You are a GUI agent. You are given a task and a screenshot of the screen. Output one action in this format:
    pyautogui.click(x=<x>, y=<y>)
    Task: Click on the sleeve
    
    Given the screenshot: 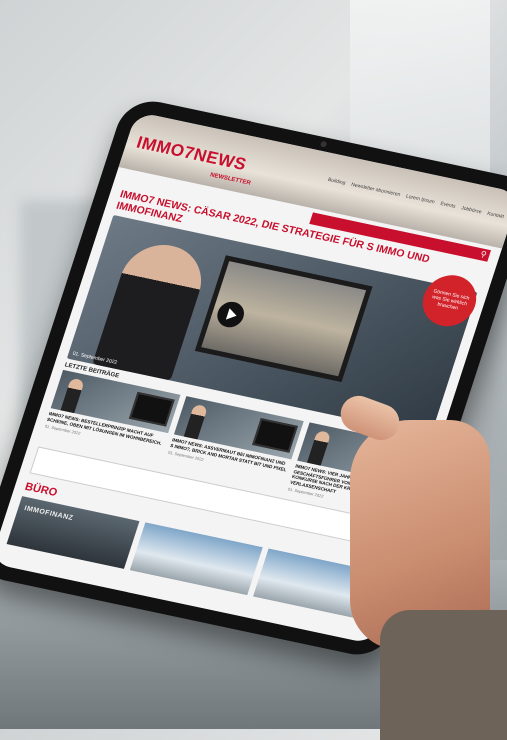 What is the action you would take?
    pyautogui.click(x=443, y=675)
    